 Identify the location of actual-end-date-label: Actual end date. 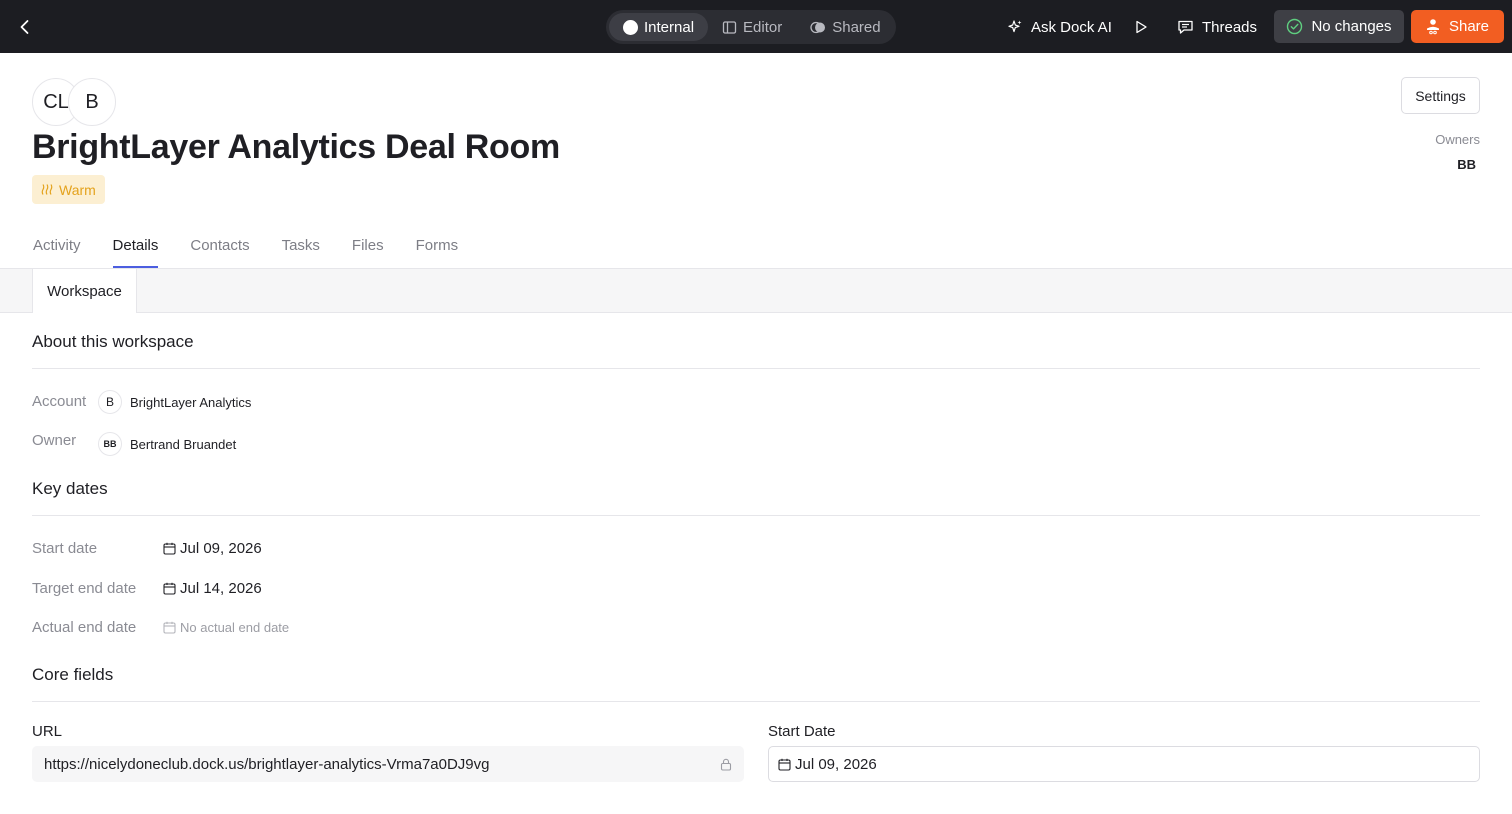
(84, 627).